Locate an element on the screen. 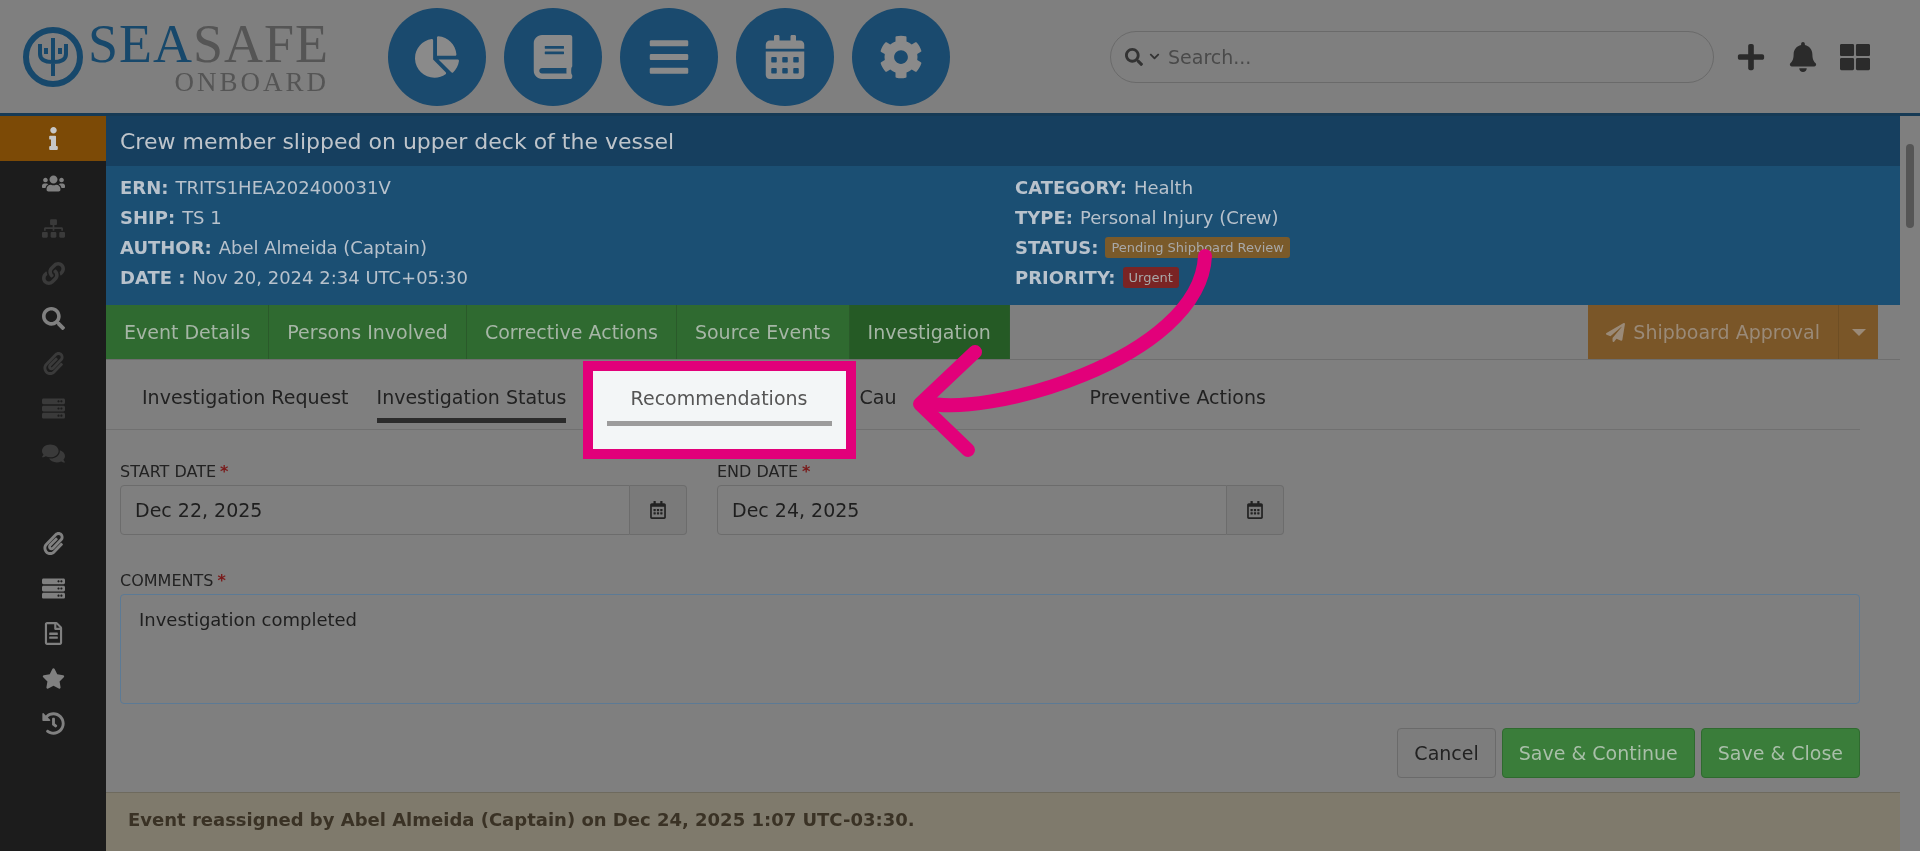  info-label: TYPE: is located at coordinates (1044, 217).